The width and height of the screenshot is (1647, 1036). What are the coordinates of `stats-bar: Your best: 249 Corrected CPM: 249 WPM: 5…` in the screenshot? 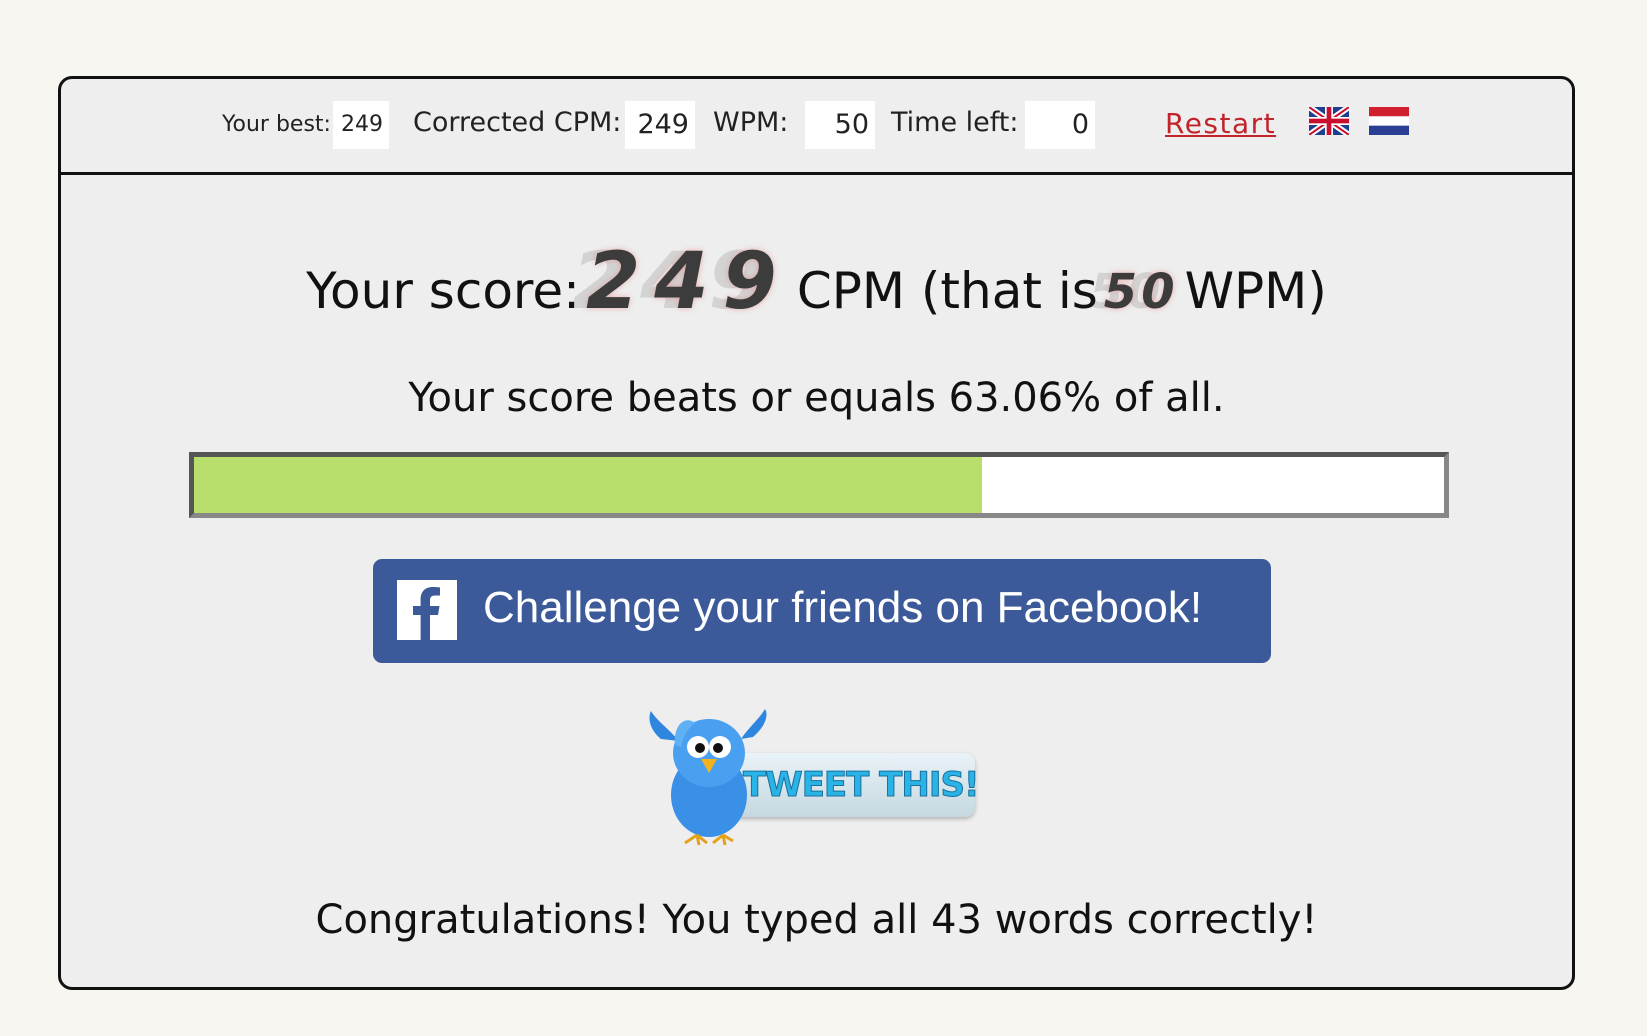 It's located at (816, 127).